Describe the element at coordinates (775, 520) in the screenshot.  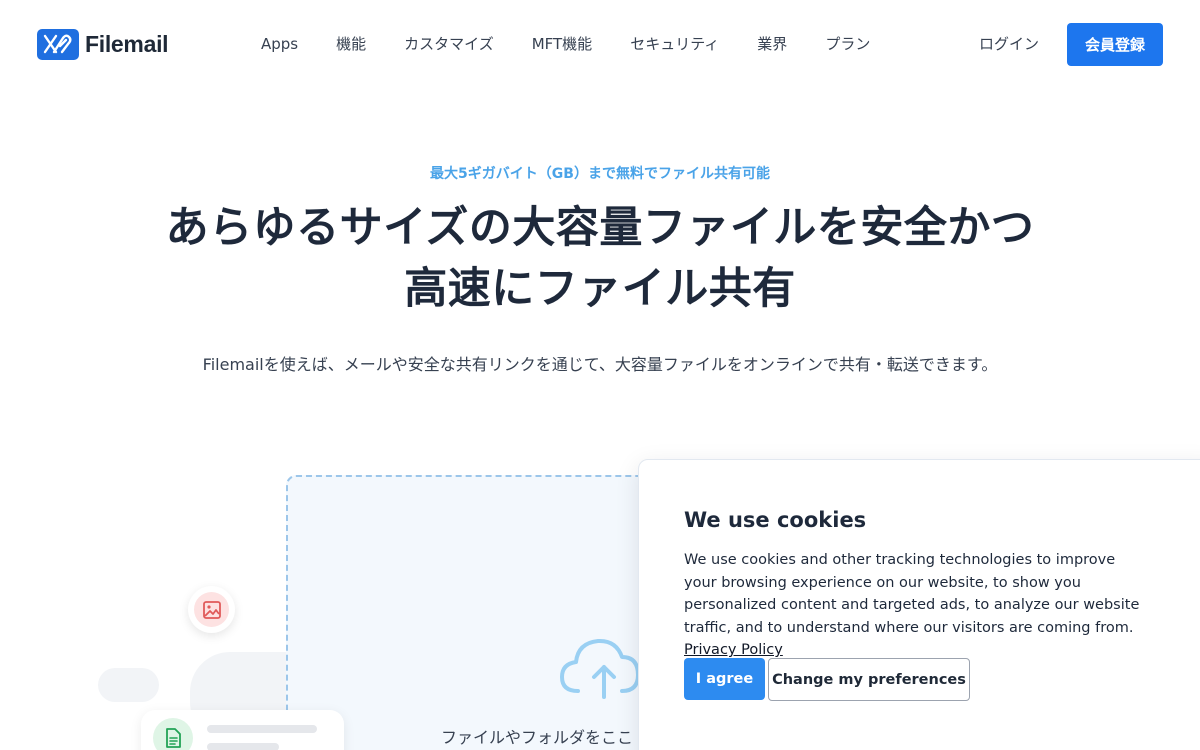
I see `cookie-title: We use cookies` at that location.